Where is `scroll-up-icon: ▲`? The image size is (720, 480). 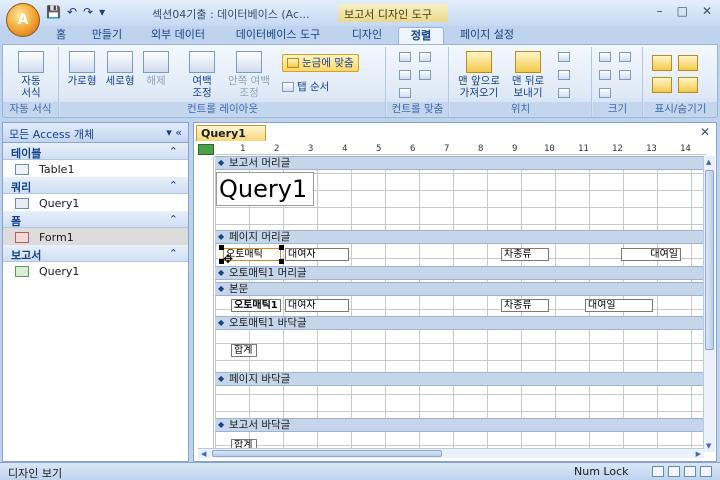
scroll-up-icon: ▲ is located at coordinates (708, 162).